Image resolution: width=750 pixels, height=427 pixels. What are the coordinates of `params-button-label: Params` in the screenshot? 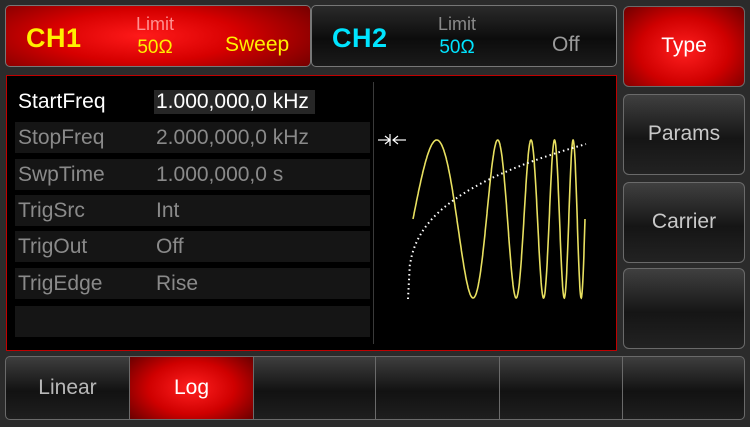 It's located at (684, 133).